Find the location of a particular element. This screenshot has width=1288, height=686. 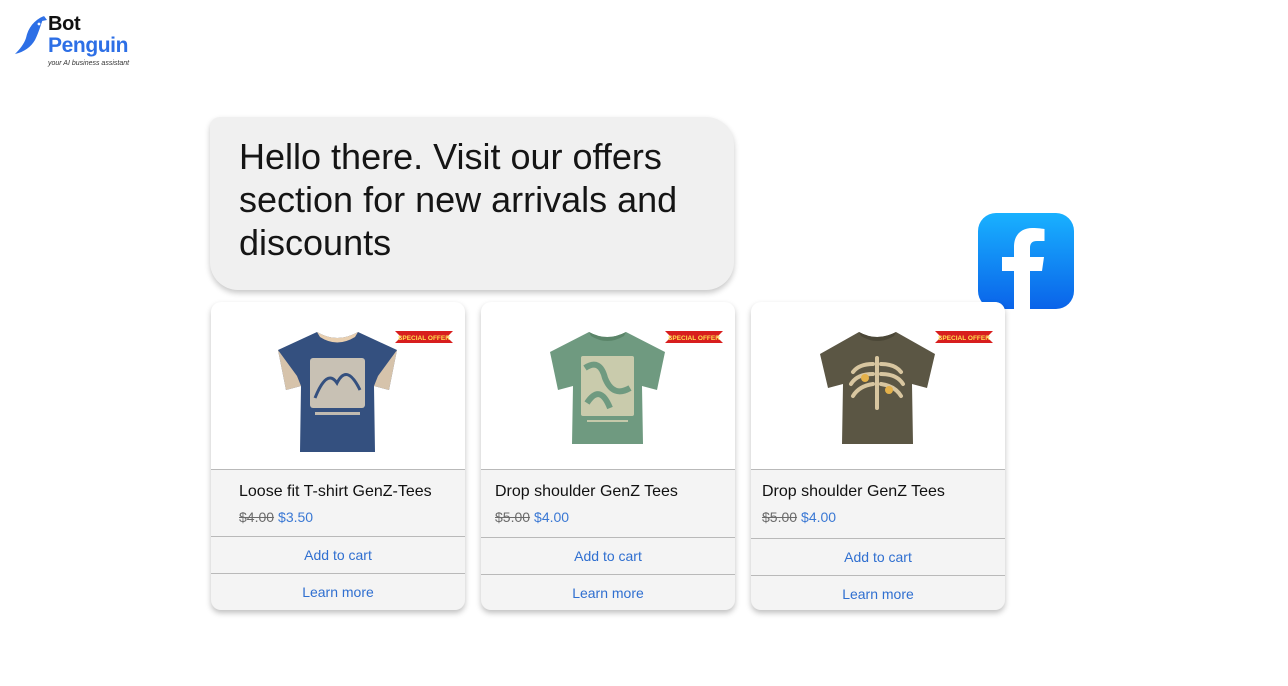

product-title: Loose fit T-shirt GenZ-Tees is located at coordinates (335, 491).